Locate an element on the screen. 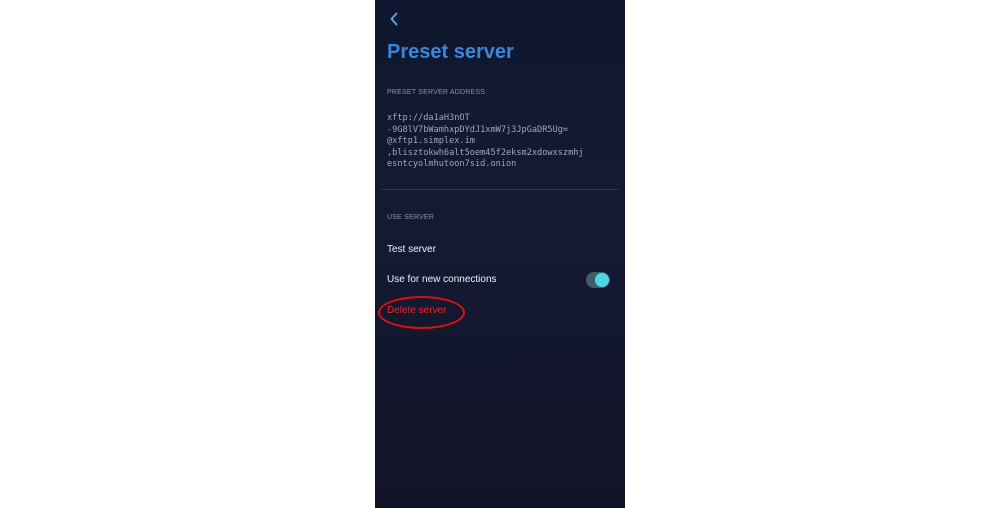 Image resolution: width=1000 pixels, height=508 pixels. test-server-button: Test server is located at coordinates (411, 249).